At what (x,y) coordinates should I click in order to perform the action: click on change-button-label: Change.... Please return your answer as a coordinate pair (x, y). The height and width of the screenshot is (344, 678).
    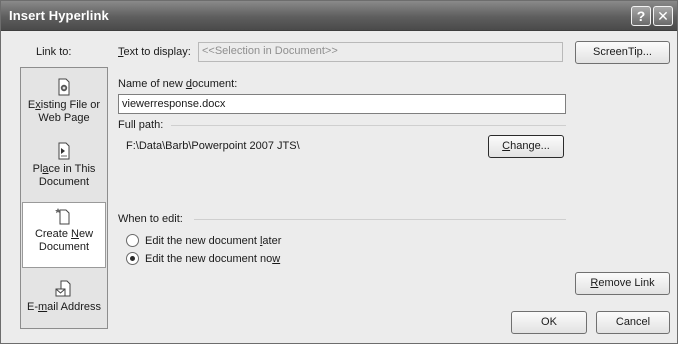
    Looking at the image, I should click on (526, 146).